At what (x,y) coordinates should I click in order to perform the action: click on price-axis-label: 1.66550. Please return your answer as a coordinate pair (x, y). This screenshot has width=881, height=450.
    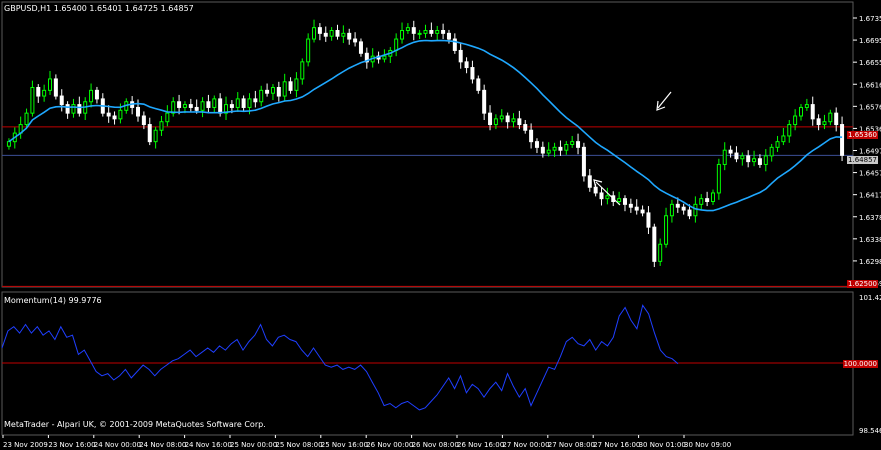
    Looking at the image, I should click on (870, 63).